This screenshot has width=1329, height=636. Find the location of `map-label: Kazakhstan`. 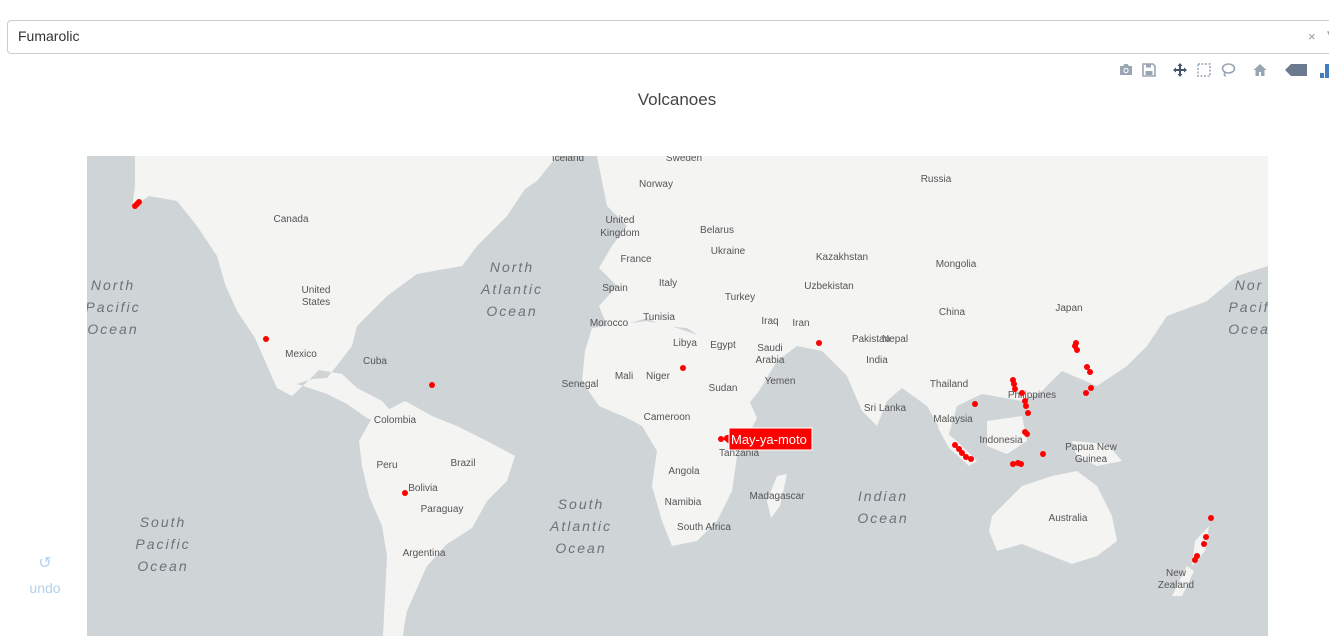

map-label: Kazakhstan is located at coordinates (842, 257).